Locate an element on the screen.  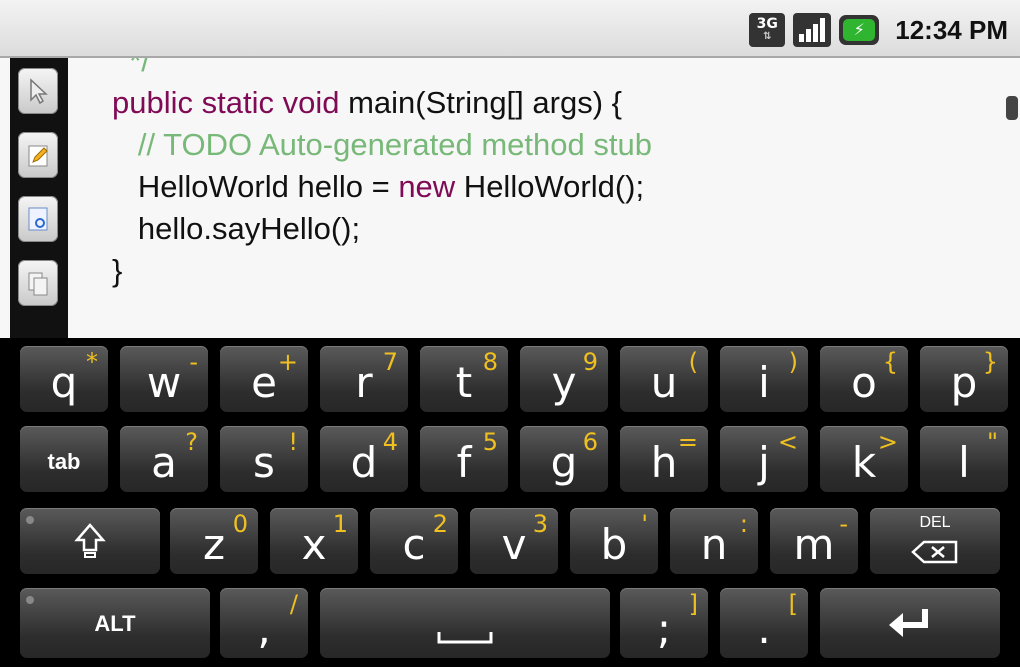
shift-lock-indicator is located at coordinates (30, 520).